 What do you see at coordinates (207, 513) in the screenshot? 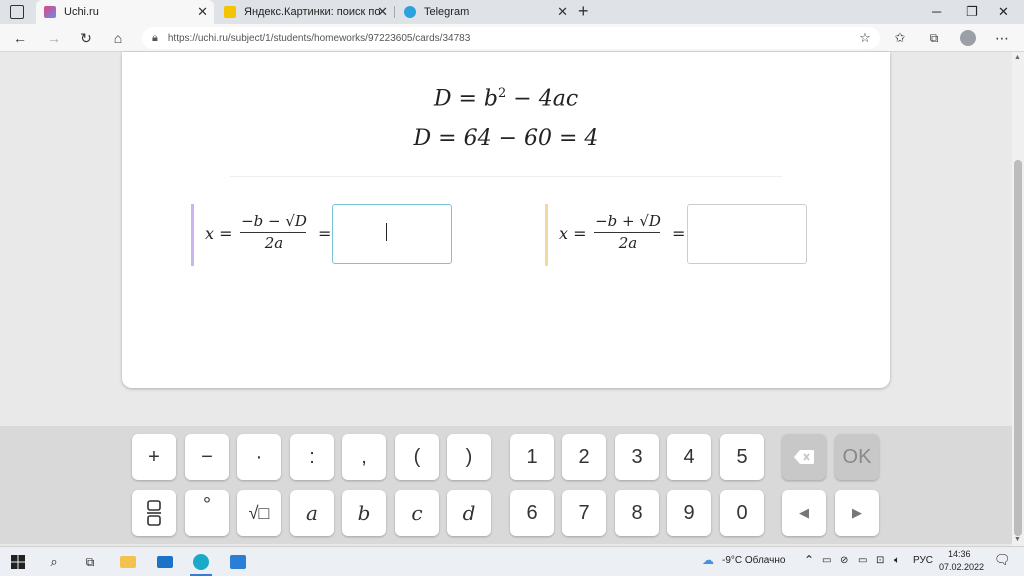
I see `key-degree: °` at bounding box center [207, 513].